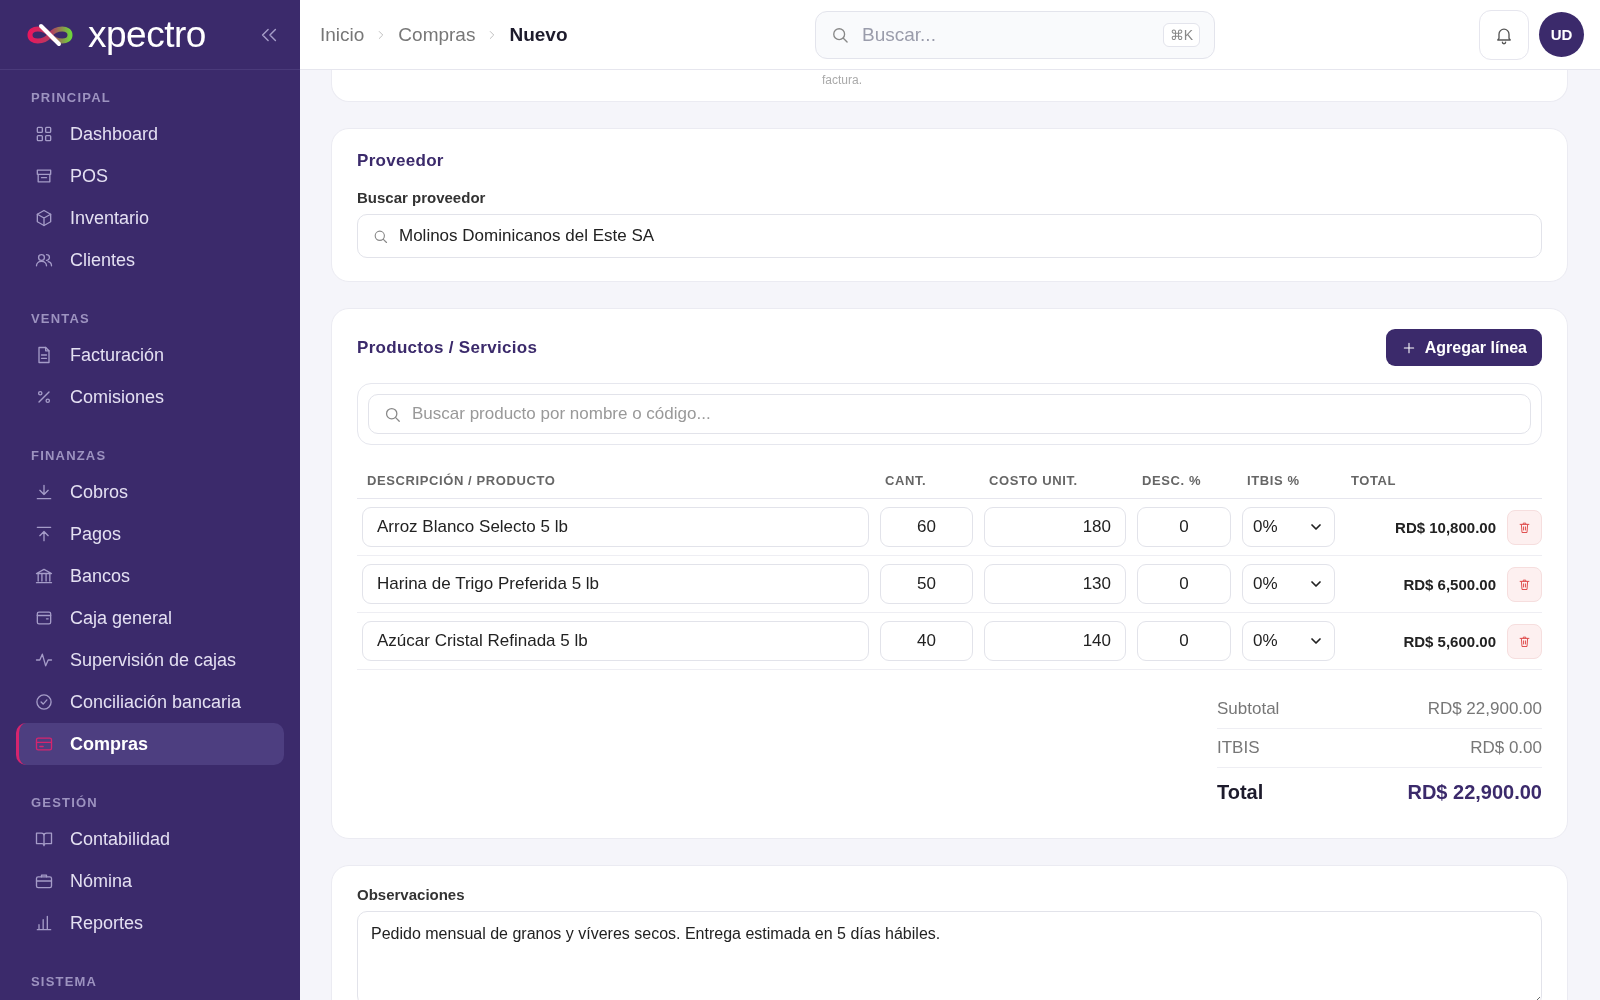  What do you see at coordinates (437, 34) in the screenshot?
I see `breadcrumb-link: Compras` at bounding box center [437, 34].